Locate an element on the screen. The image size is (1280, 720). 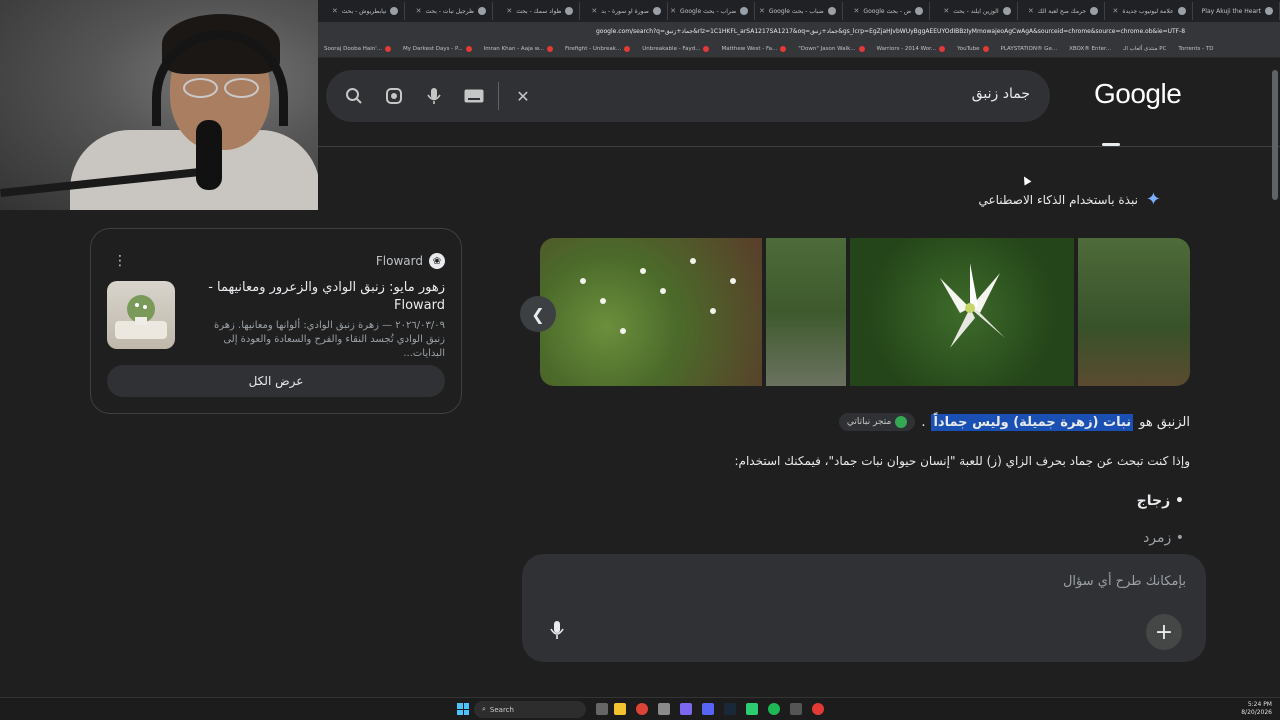
voice-search-icon is located at coordinates (434, 96).